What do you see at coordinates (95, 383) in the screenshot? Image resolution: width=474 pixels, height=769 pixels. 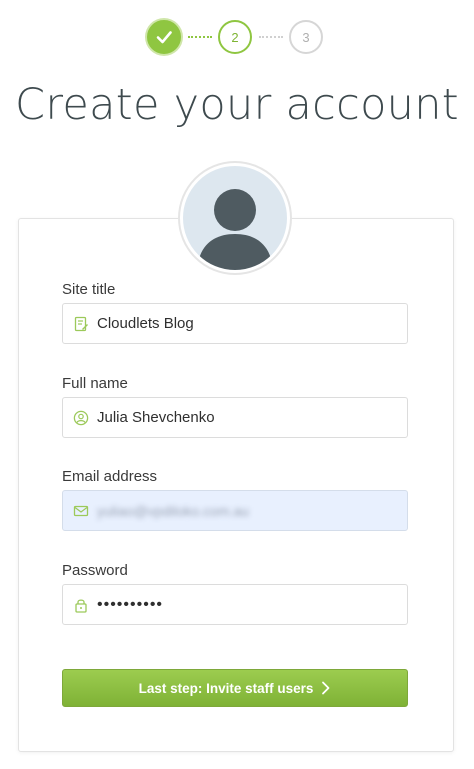 I see `full-name-label: Full name` at bounding box center [95, 383].